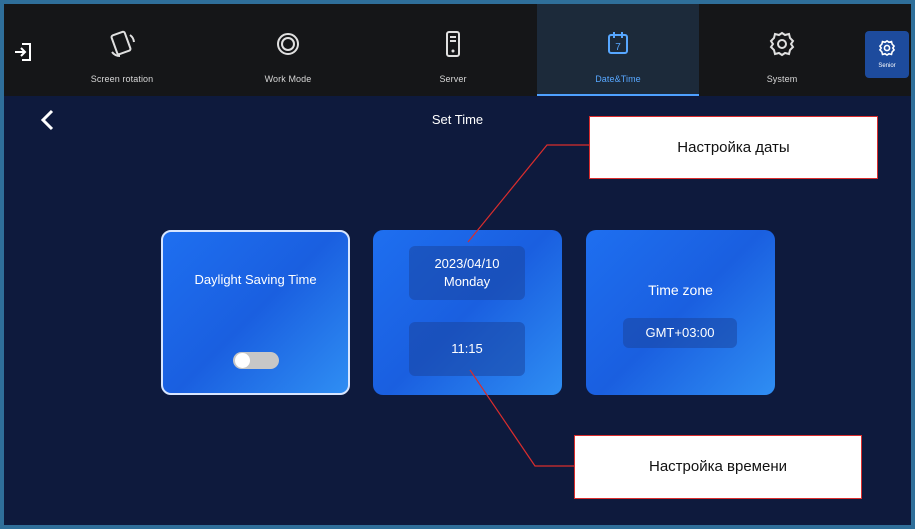  Describe the element at coordinates (24, 52) in the screenshot. I see `exit-icon` at that location.